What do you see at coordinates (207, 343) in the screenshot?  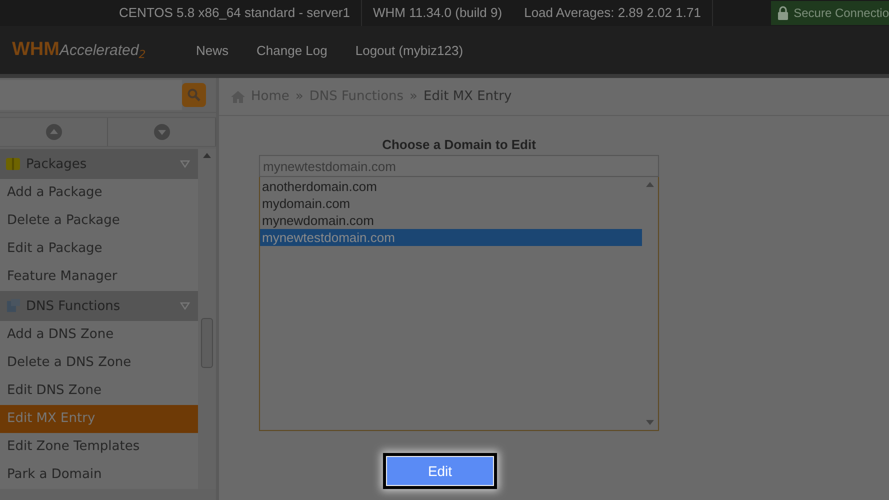 I see `scroll-thumb` at bounding box center [207, 343].